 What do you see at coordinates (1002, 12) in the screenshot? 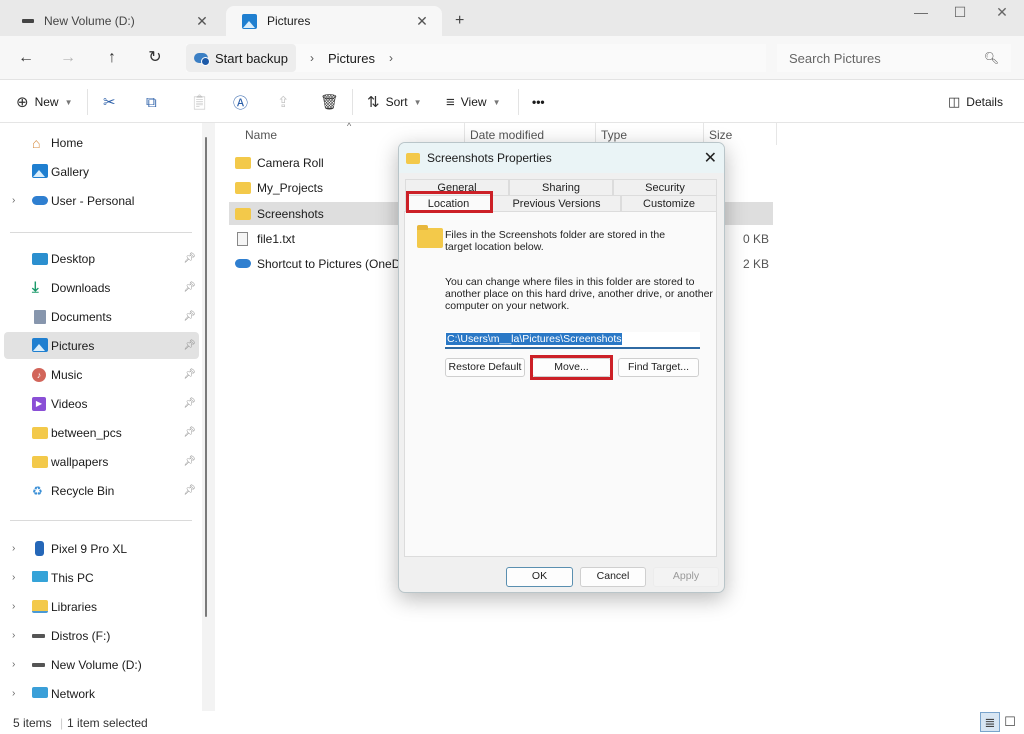
I see `close-window-button: ✕` at bounding box center [1002, 12].